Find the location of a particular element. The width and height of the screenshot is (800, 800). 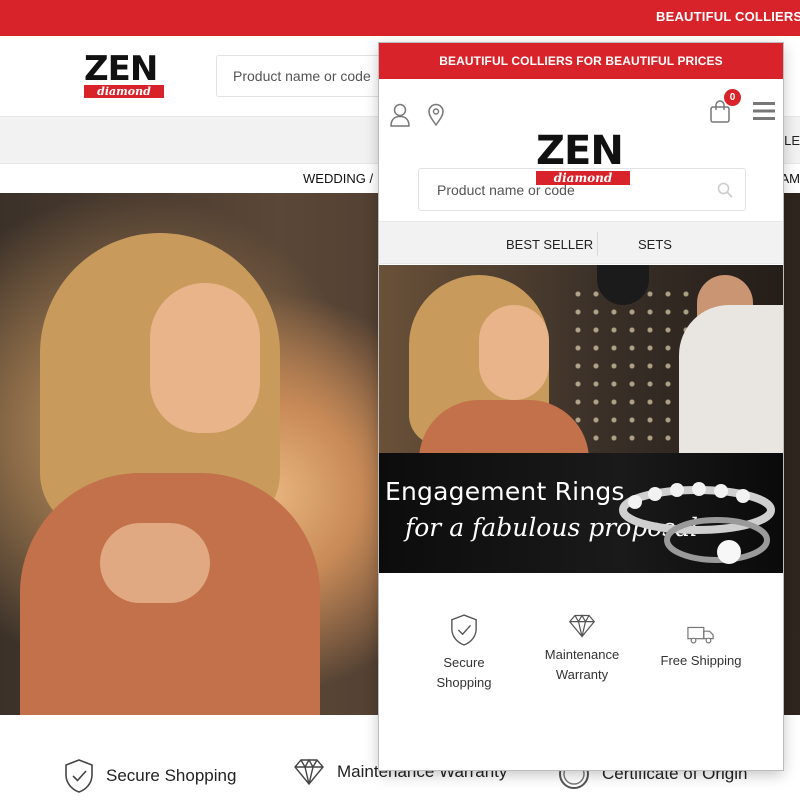

search-icon is located at coordinates (725, 190).